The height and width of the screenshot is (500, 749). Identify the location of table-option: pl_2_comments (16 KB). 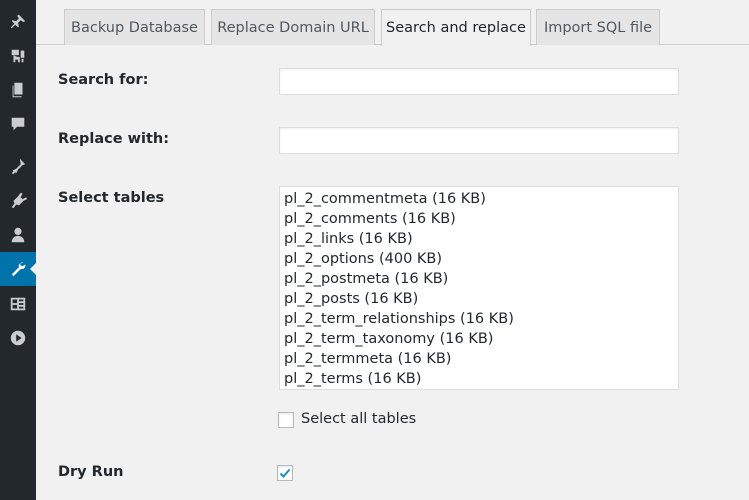
(481, 219).